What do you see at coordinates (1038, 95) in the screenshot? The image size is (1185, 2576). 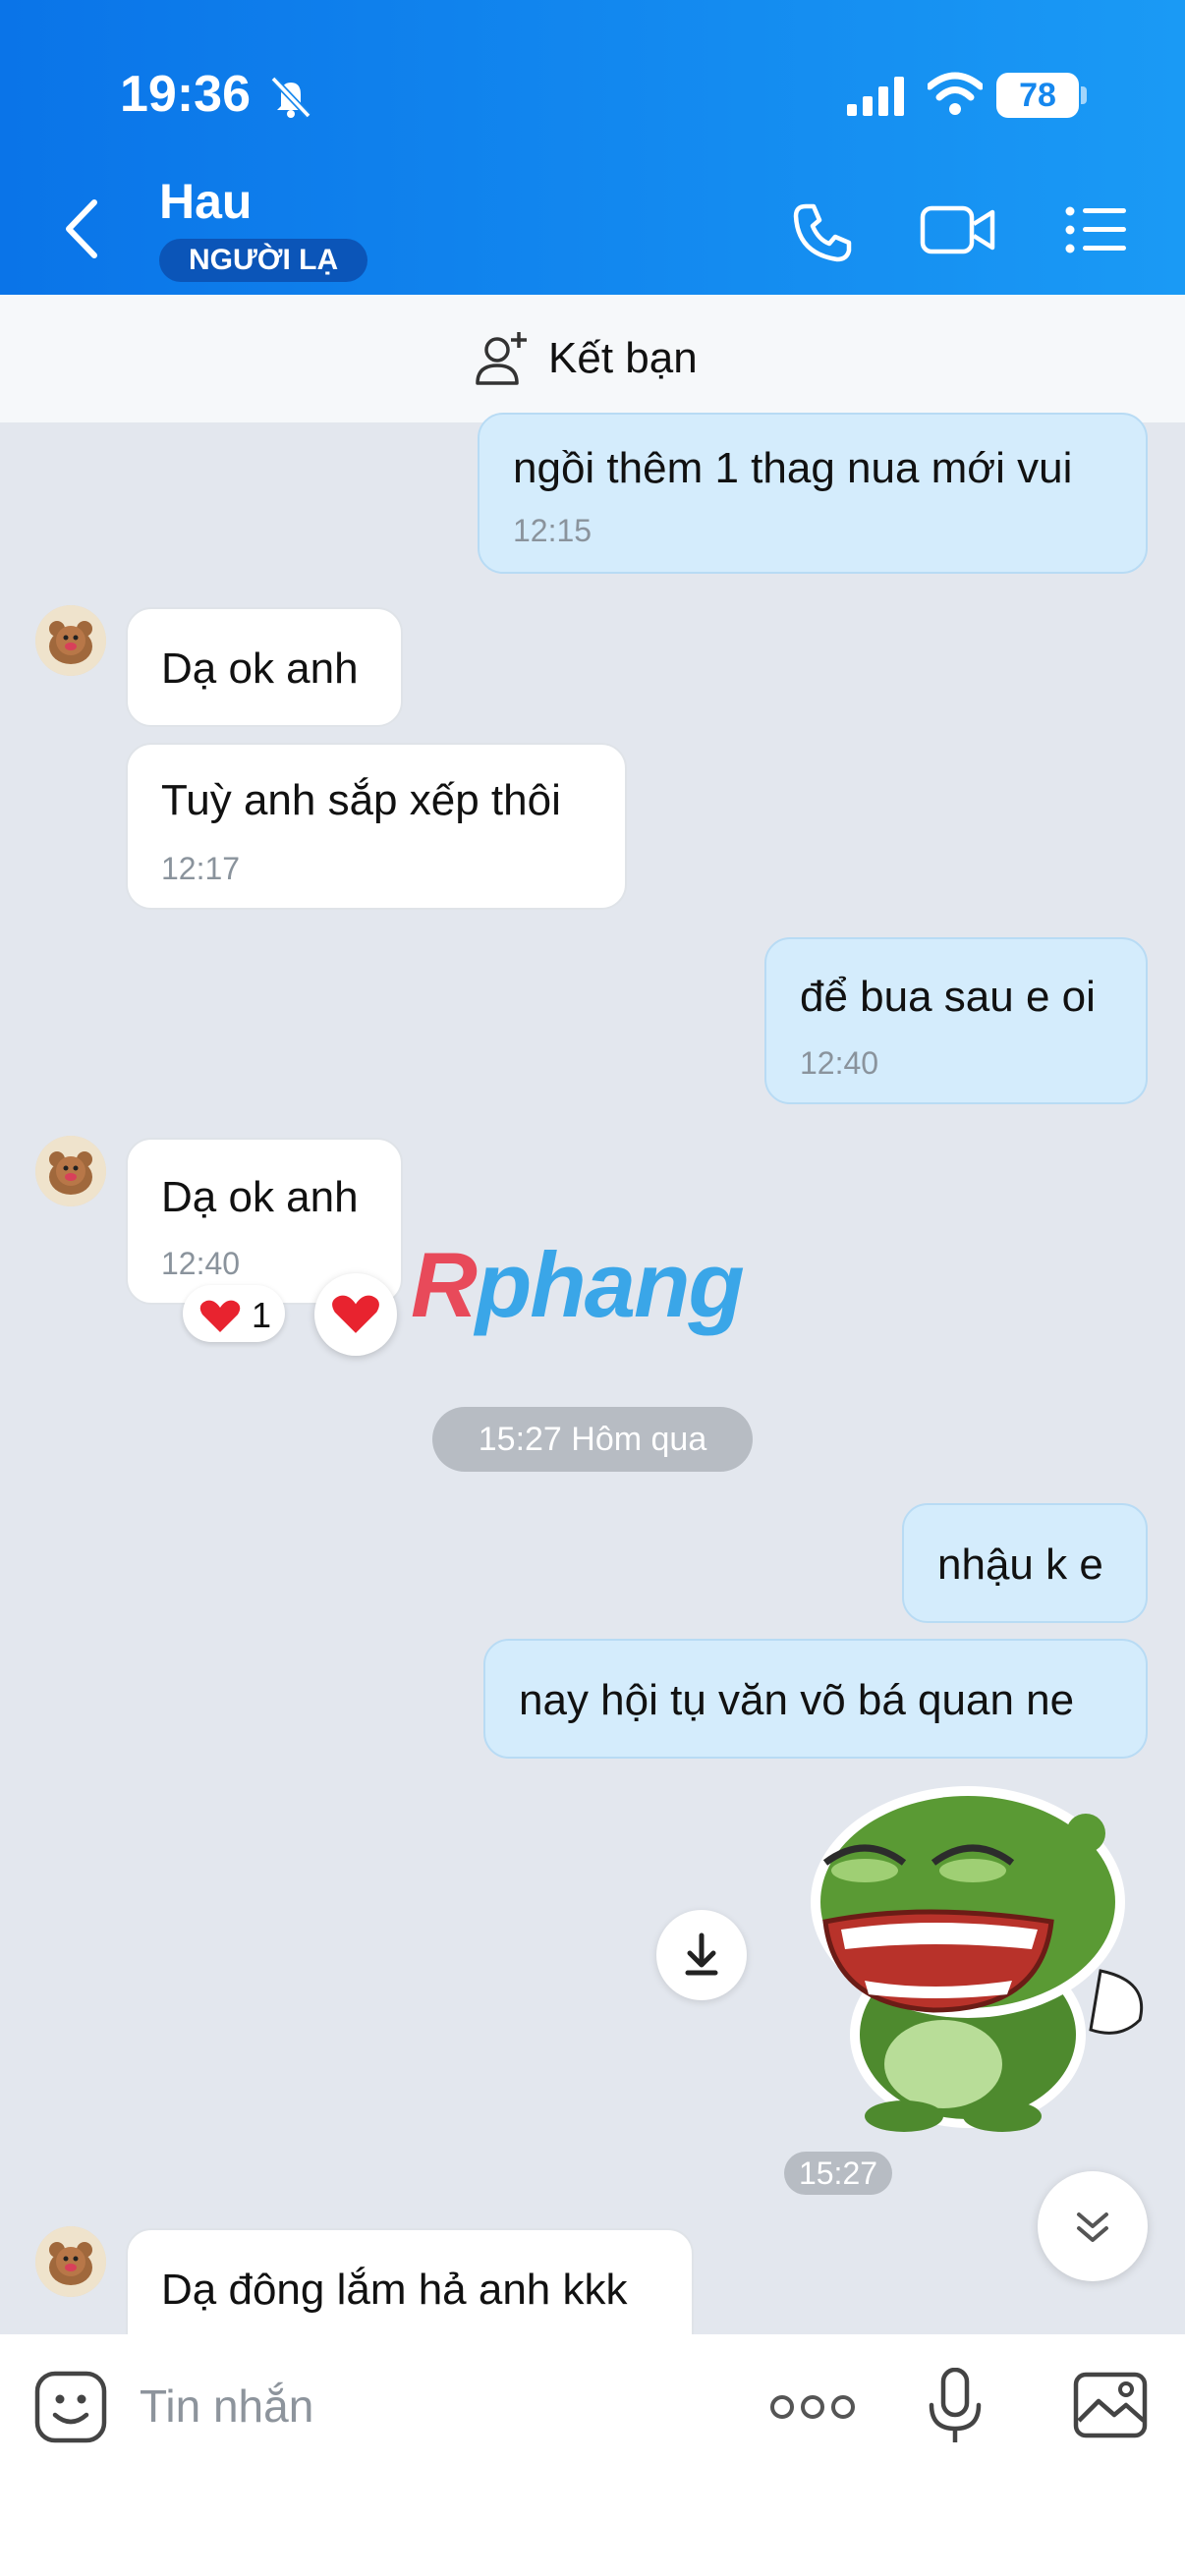 I see `battery-indicator: 78` at bounding box center [1038, 95].